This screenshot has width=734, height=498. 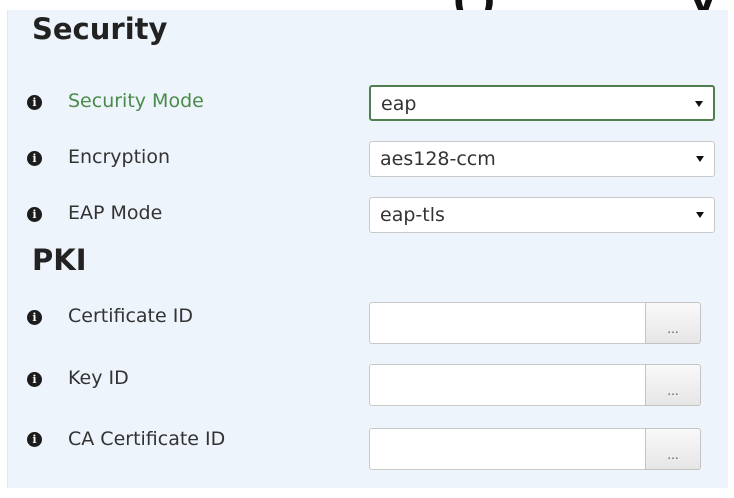 I want to click on key-id-label: Key ID, so click(x=98, y=378).